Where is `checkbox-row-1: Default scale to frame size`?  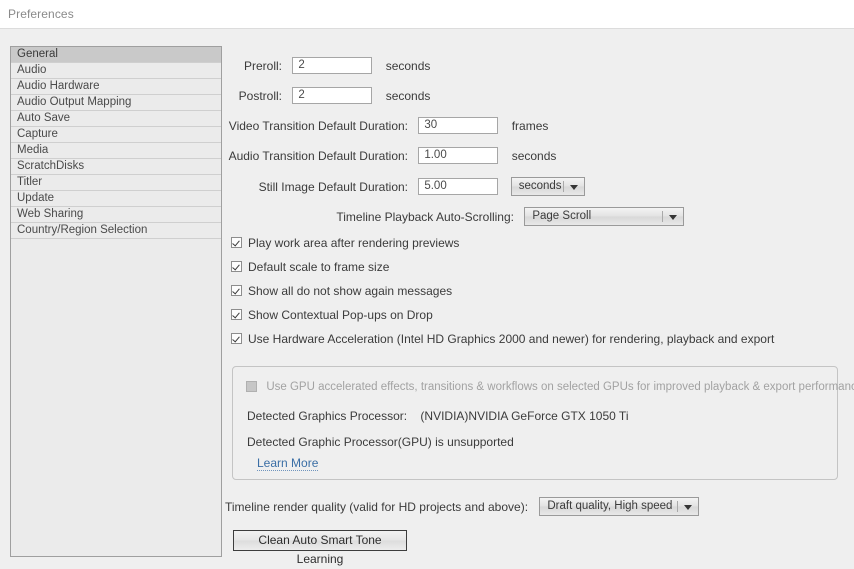
checkbox-row-1: Default scale to frame size is located at coordinates (310, 266).